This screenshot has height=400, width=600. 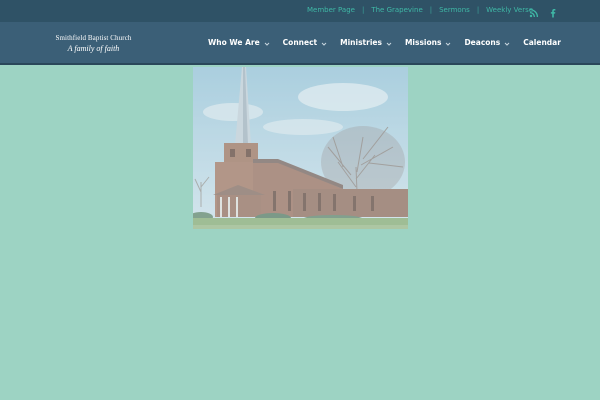 I want to click on rss-icon, so click(x=534, y=11).